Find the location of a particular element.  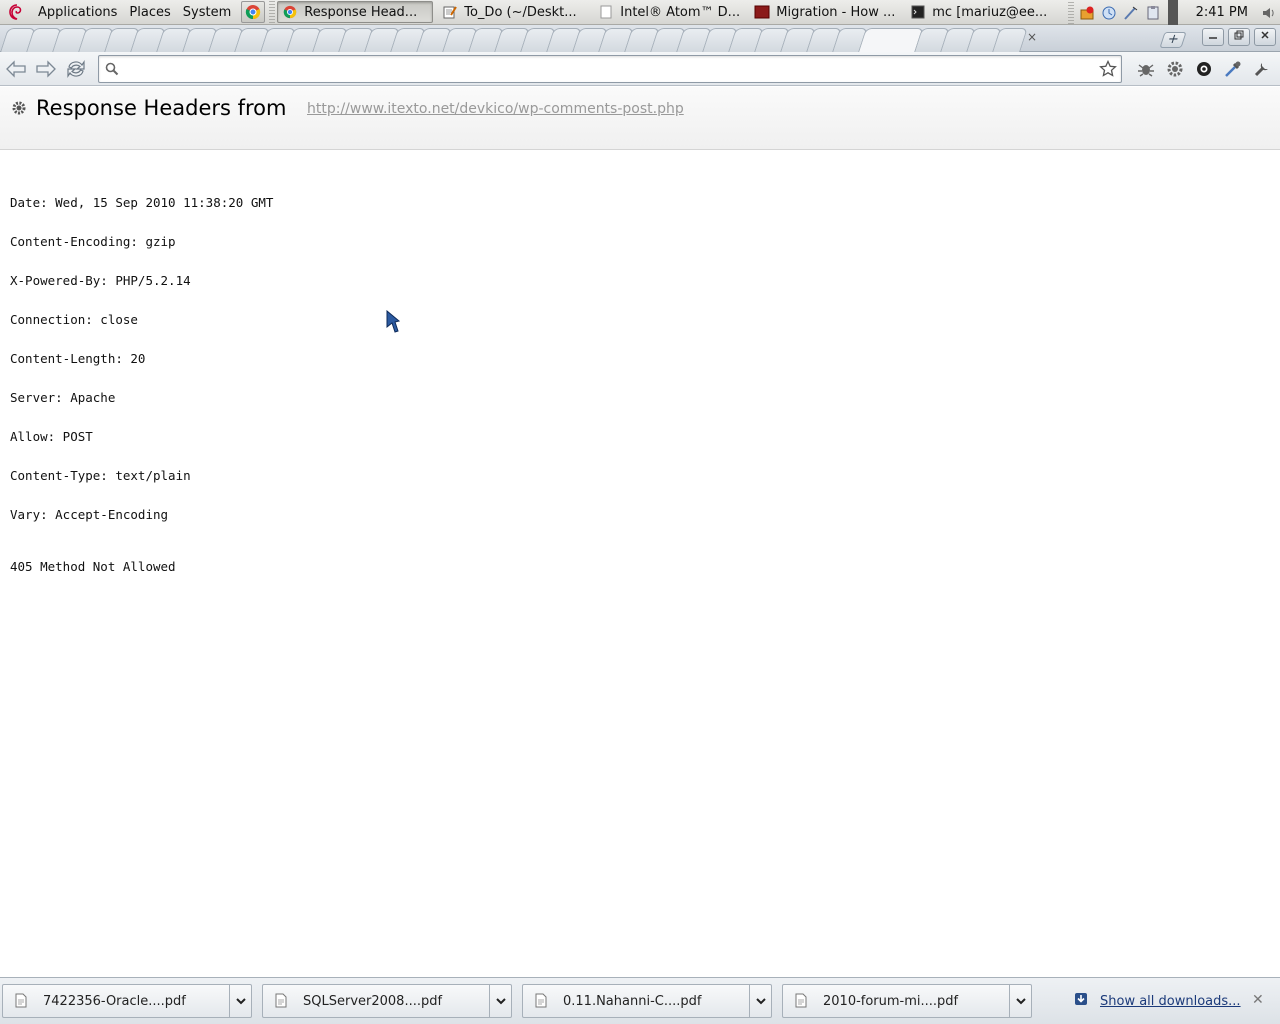

tab-close-icon: × is located at coordinates (1032, 37).